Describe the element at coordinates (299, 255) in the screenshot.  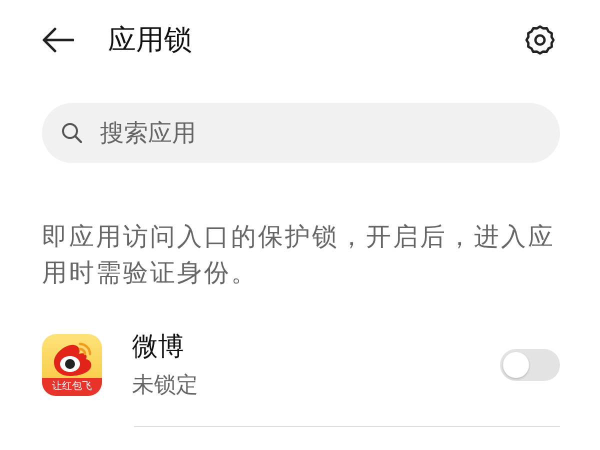
I see `description-text: 即应用访问入口的保护锁，开启后，进入应用时需验证身份。` at that location.